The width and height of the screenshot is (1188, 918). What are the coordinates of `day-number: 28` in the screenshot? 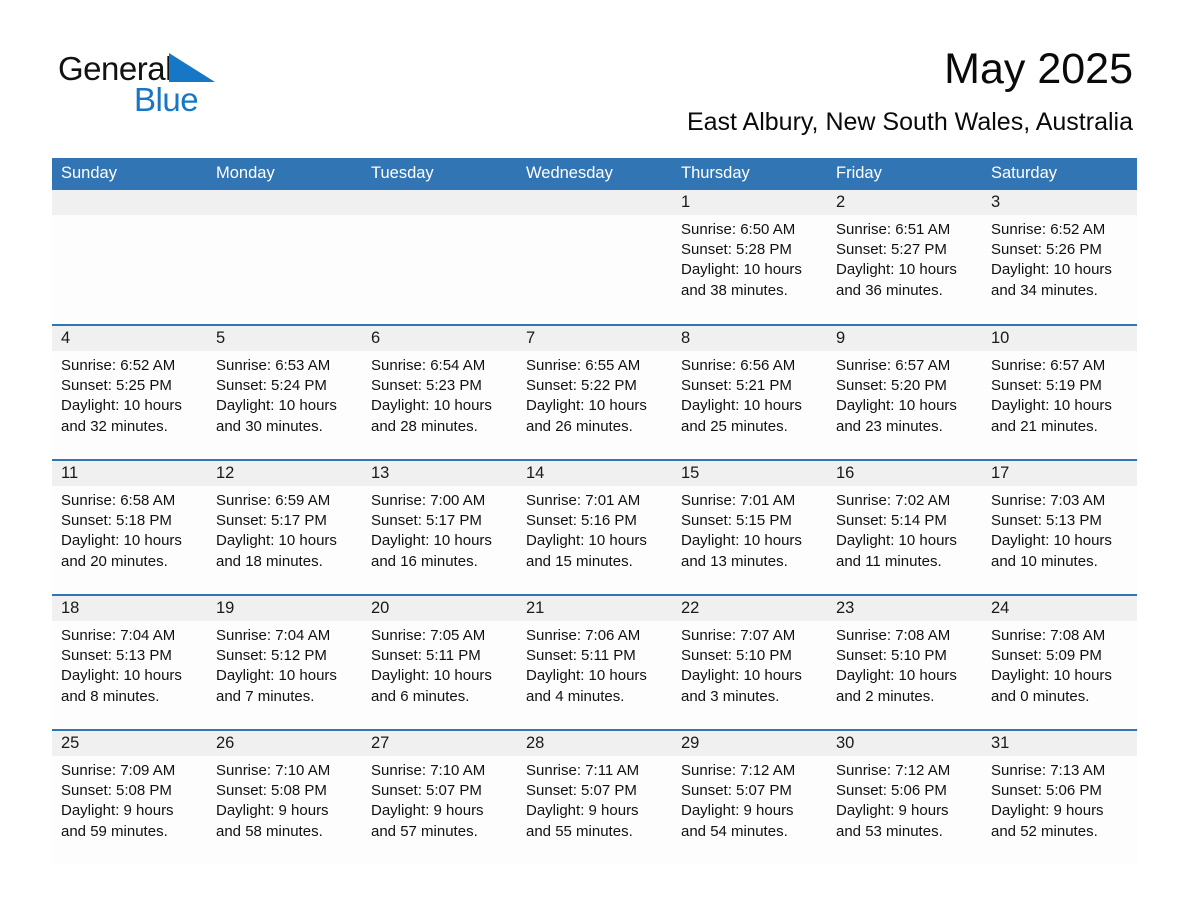 It's located at (594, 743).